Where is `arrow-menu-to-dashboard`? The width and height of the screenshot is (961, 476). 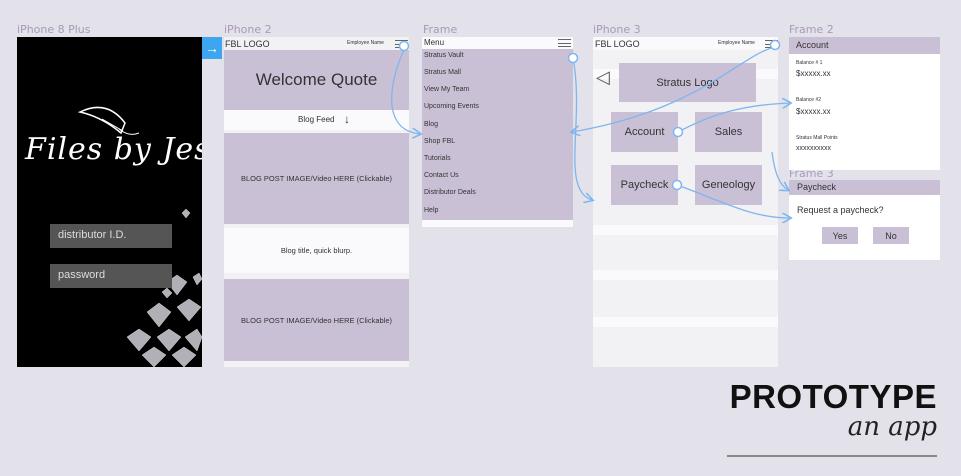
arrow-menu-to-dashboard is located at coordinates (582, 128).